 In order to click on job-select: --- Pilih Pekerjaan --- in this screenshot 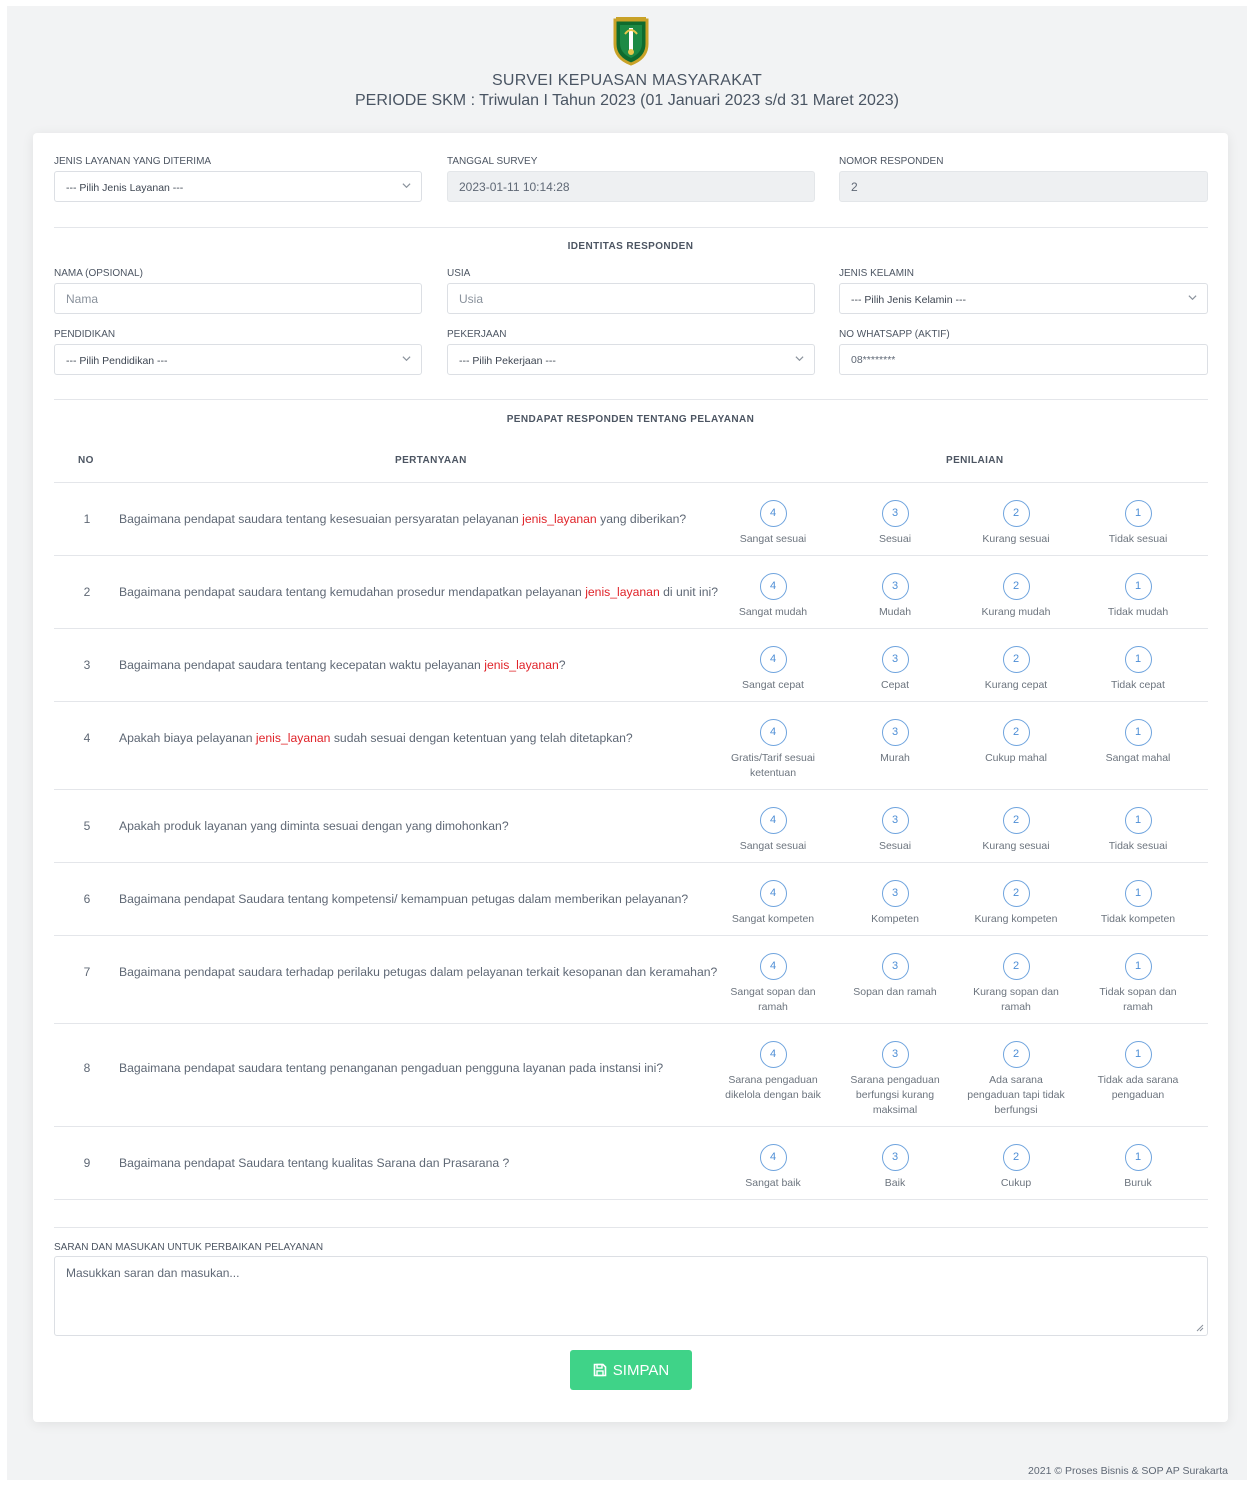, I will do `click(631, 359)`.